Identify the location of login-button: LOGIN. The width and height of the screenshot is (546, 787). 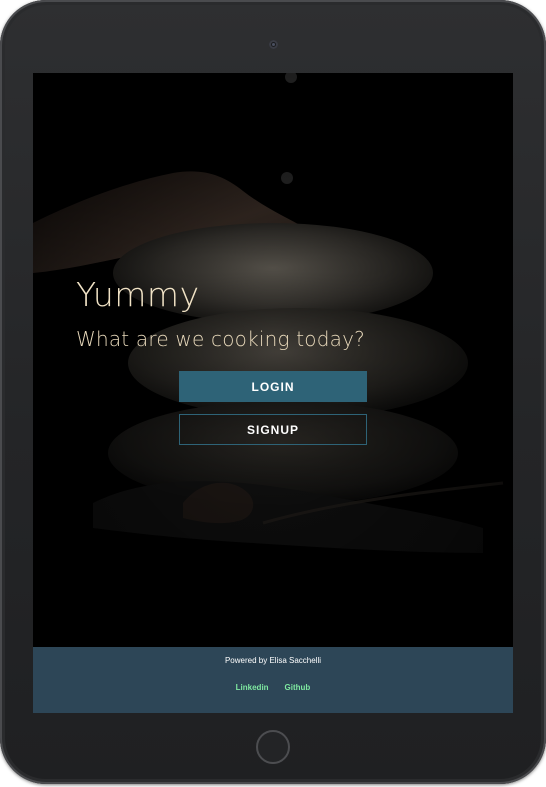
(273, 386).